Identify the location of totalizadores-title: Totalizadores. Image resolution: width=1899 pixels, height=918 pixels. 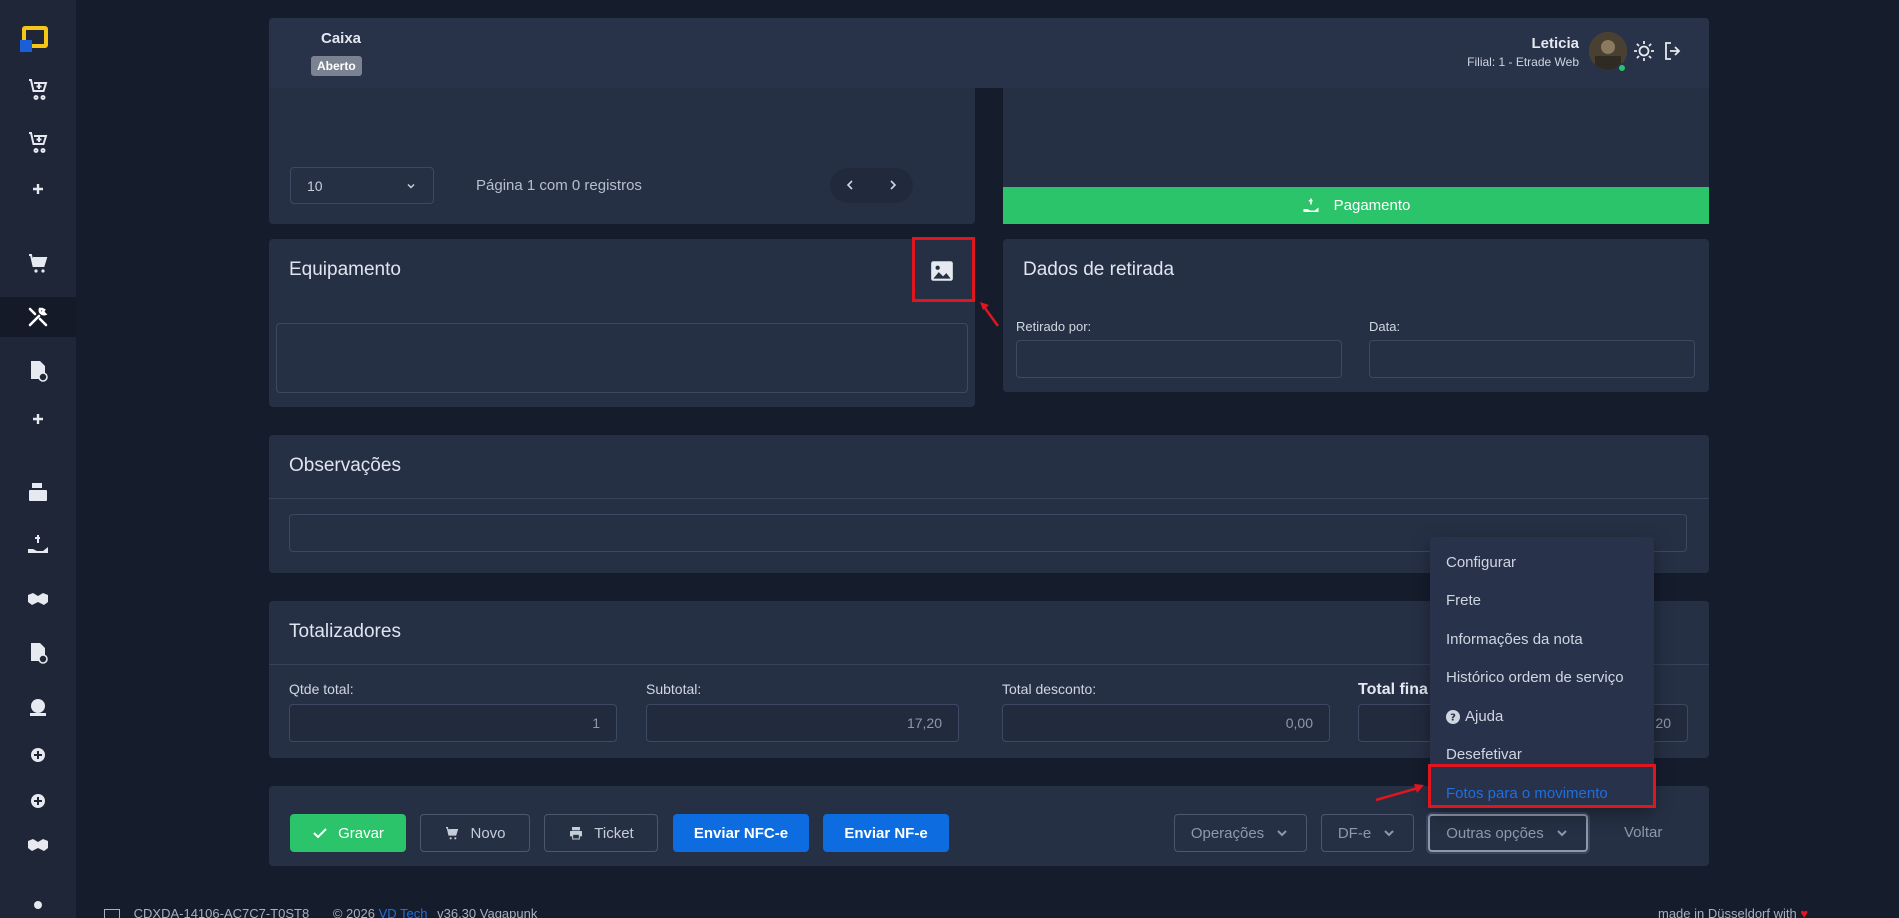
(345, 631).